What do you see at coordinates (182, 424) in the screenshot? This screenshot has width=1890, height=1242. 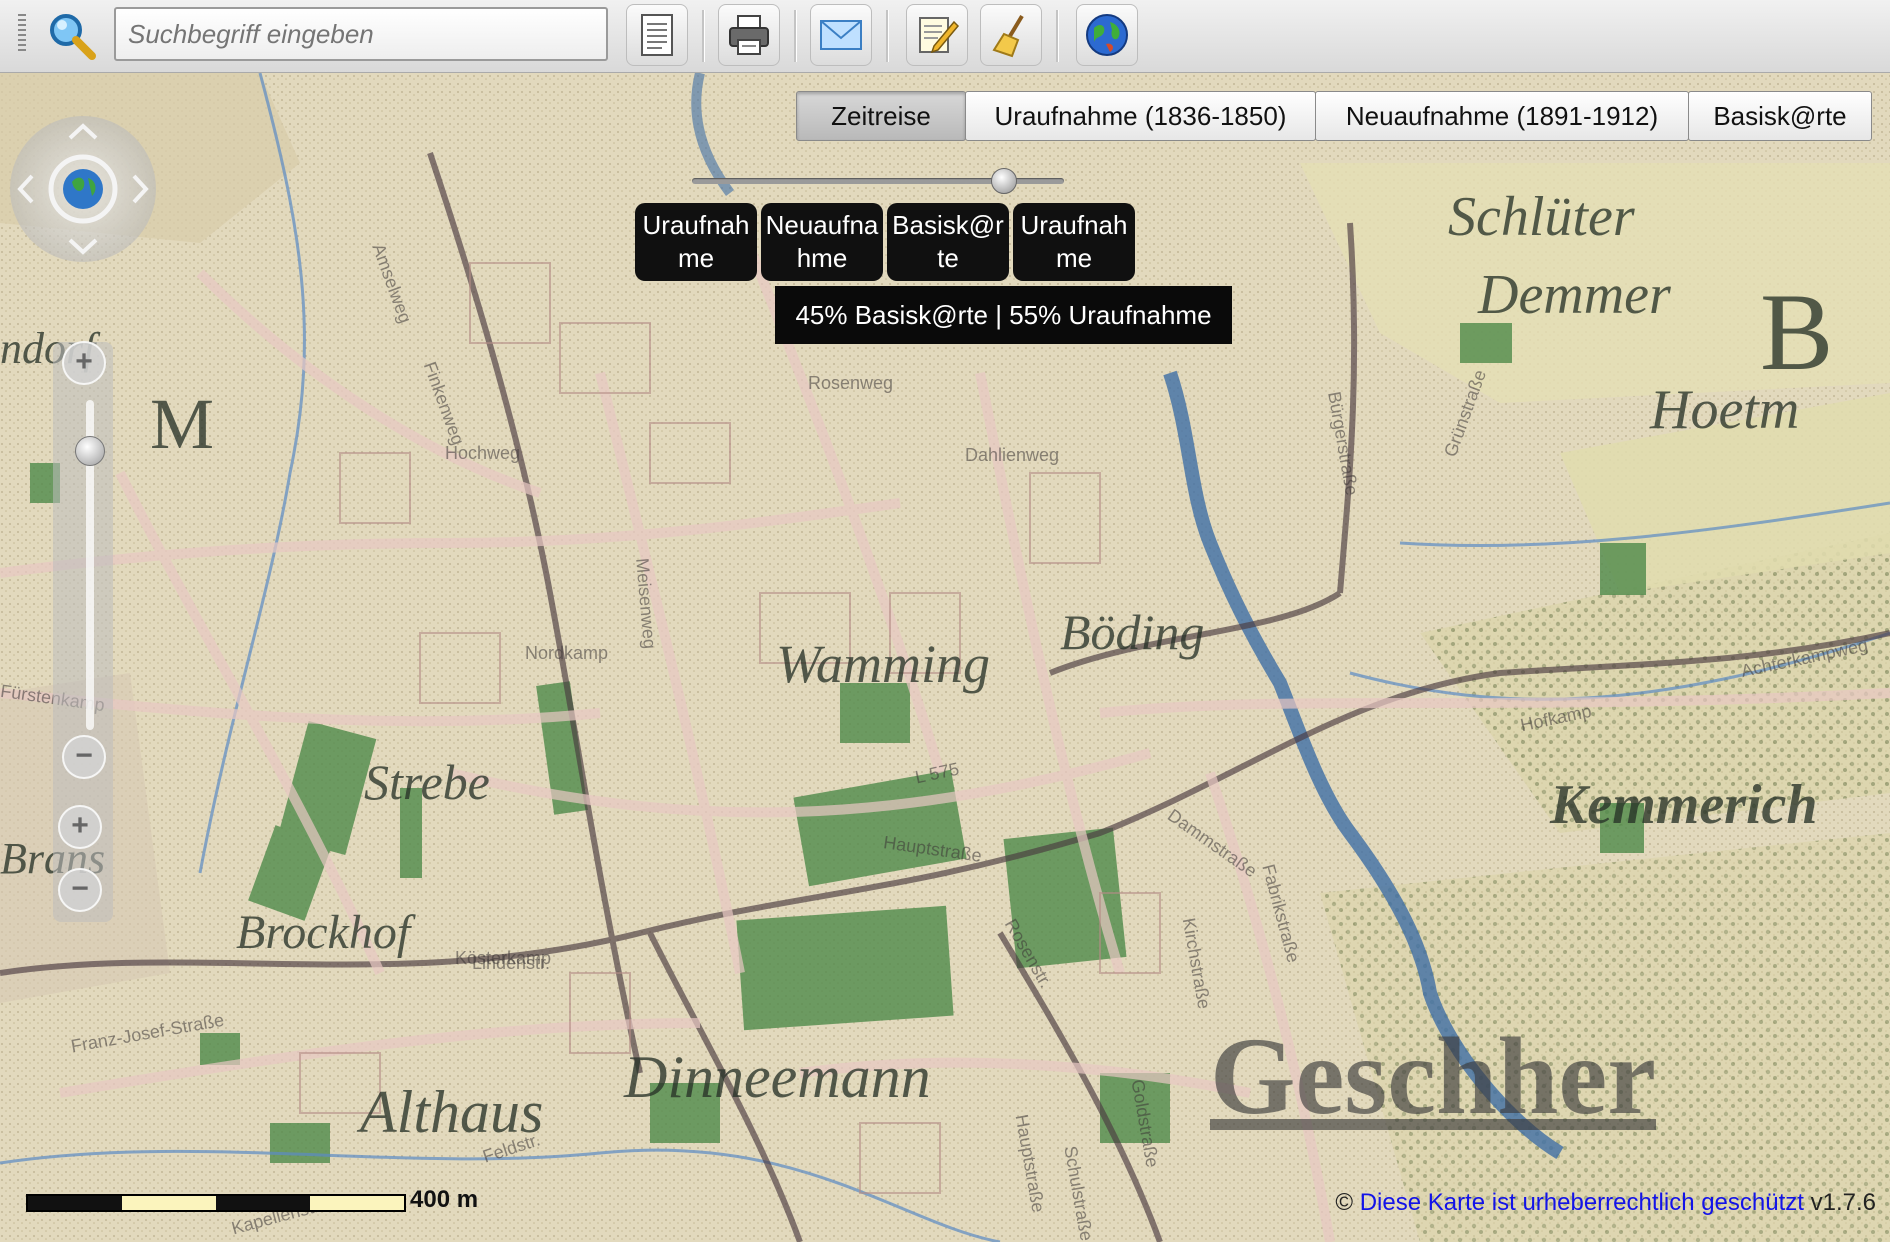 I see `map-place-label: M` at bounding box center [182, 424].